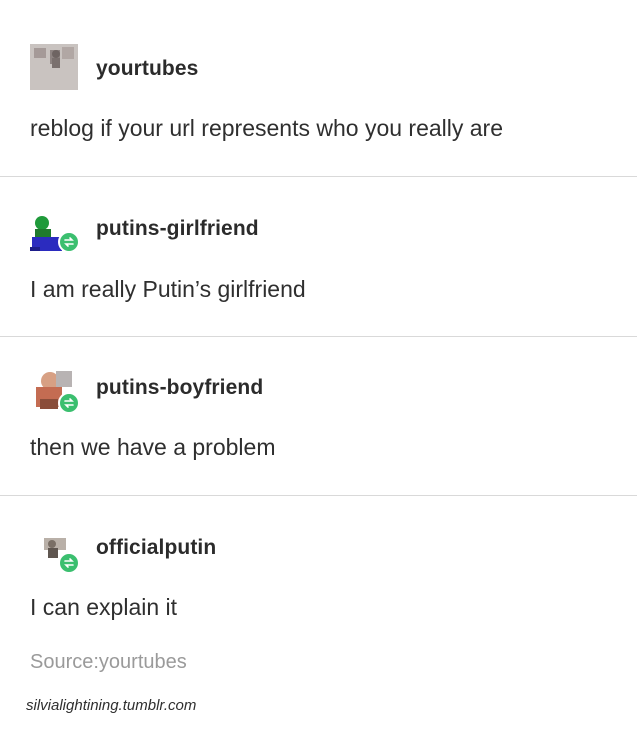 The height and width of the screenshot is (732, 637). I want to click on photo-avatar-icon, so click(54, 67).